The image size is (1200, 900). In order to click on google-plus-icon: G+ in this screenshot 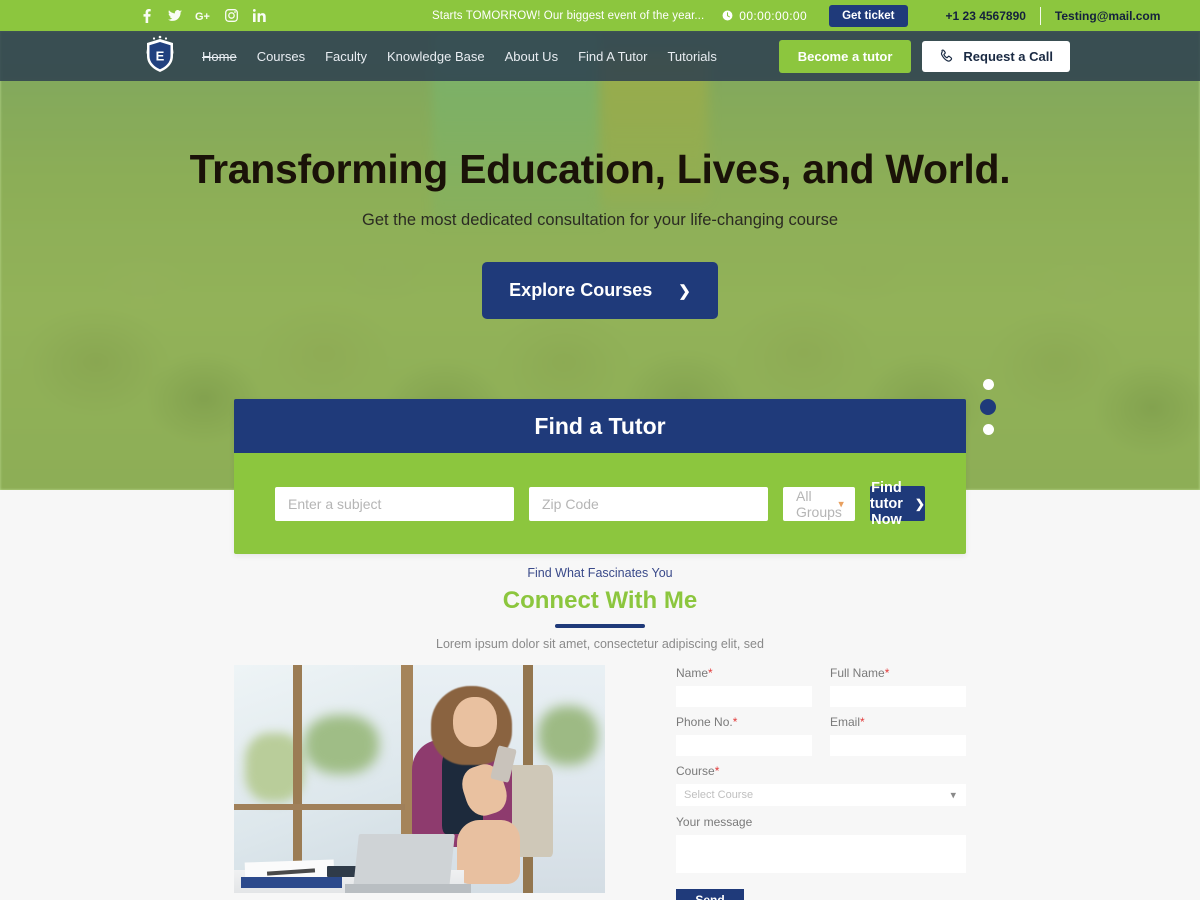, I will do `click(203, 16)`.